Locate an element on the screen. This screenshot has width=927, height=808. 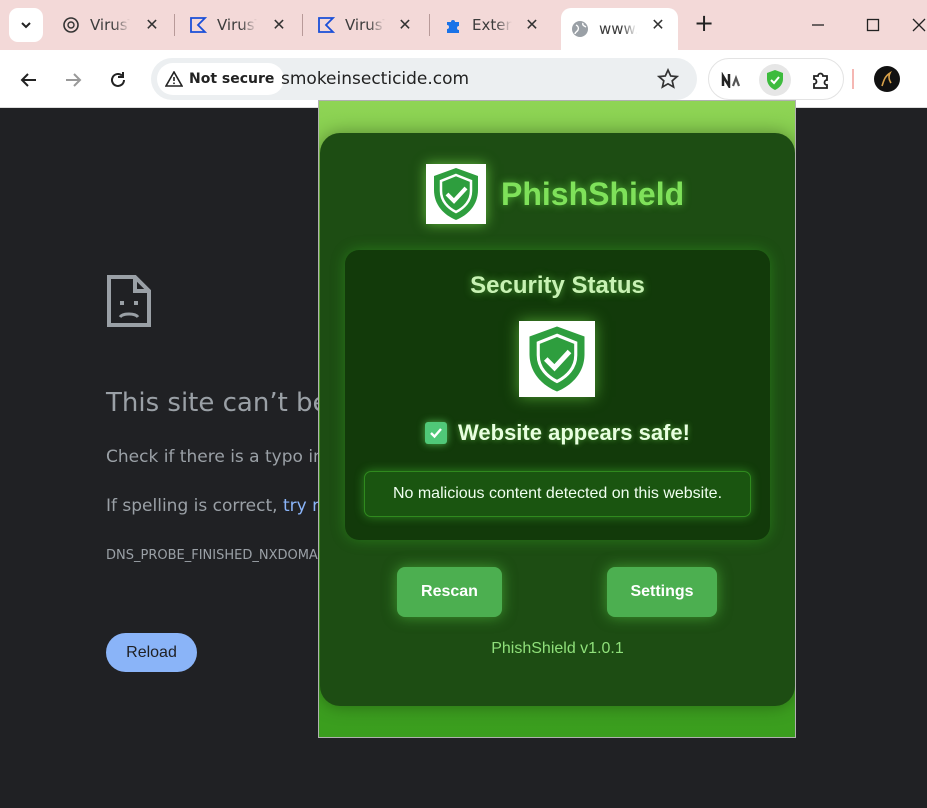
rescan-button: Rescan is located at coordinates (449, 592).